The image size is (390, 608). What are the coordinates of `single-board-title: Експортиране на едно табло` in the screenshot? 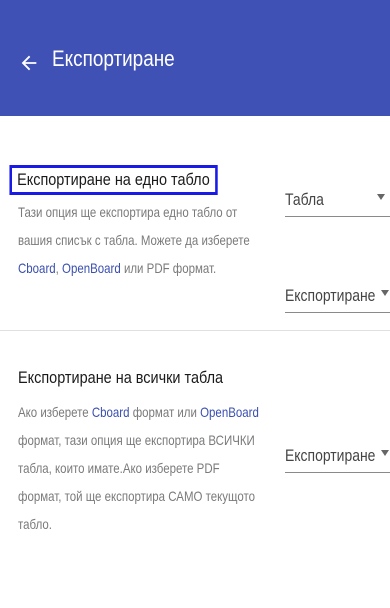 It's located at (113, 180).